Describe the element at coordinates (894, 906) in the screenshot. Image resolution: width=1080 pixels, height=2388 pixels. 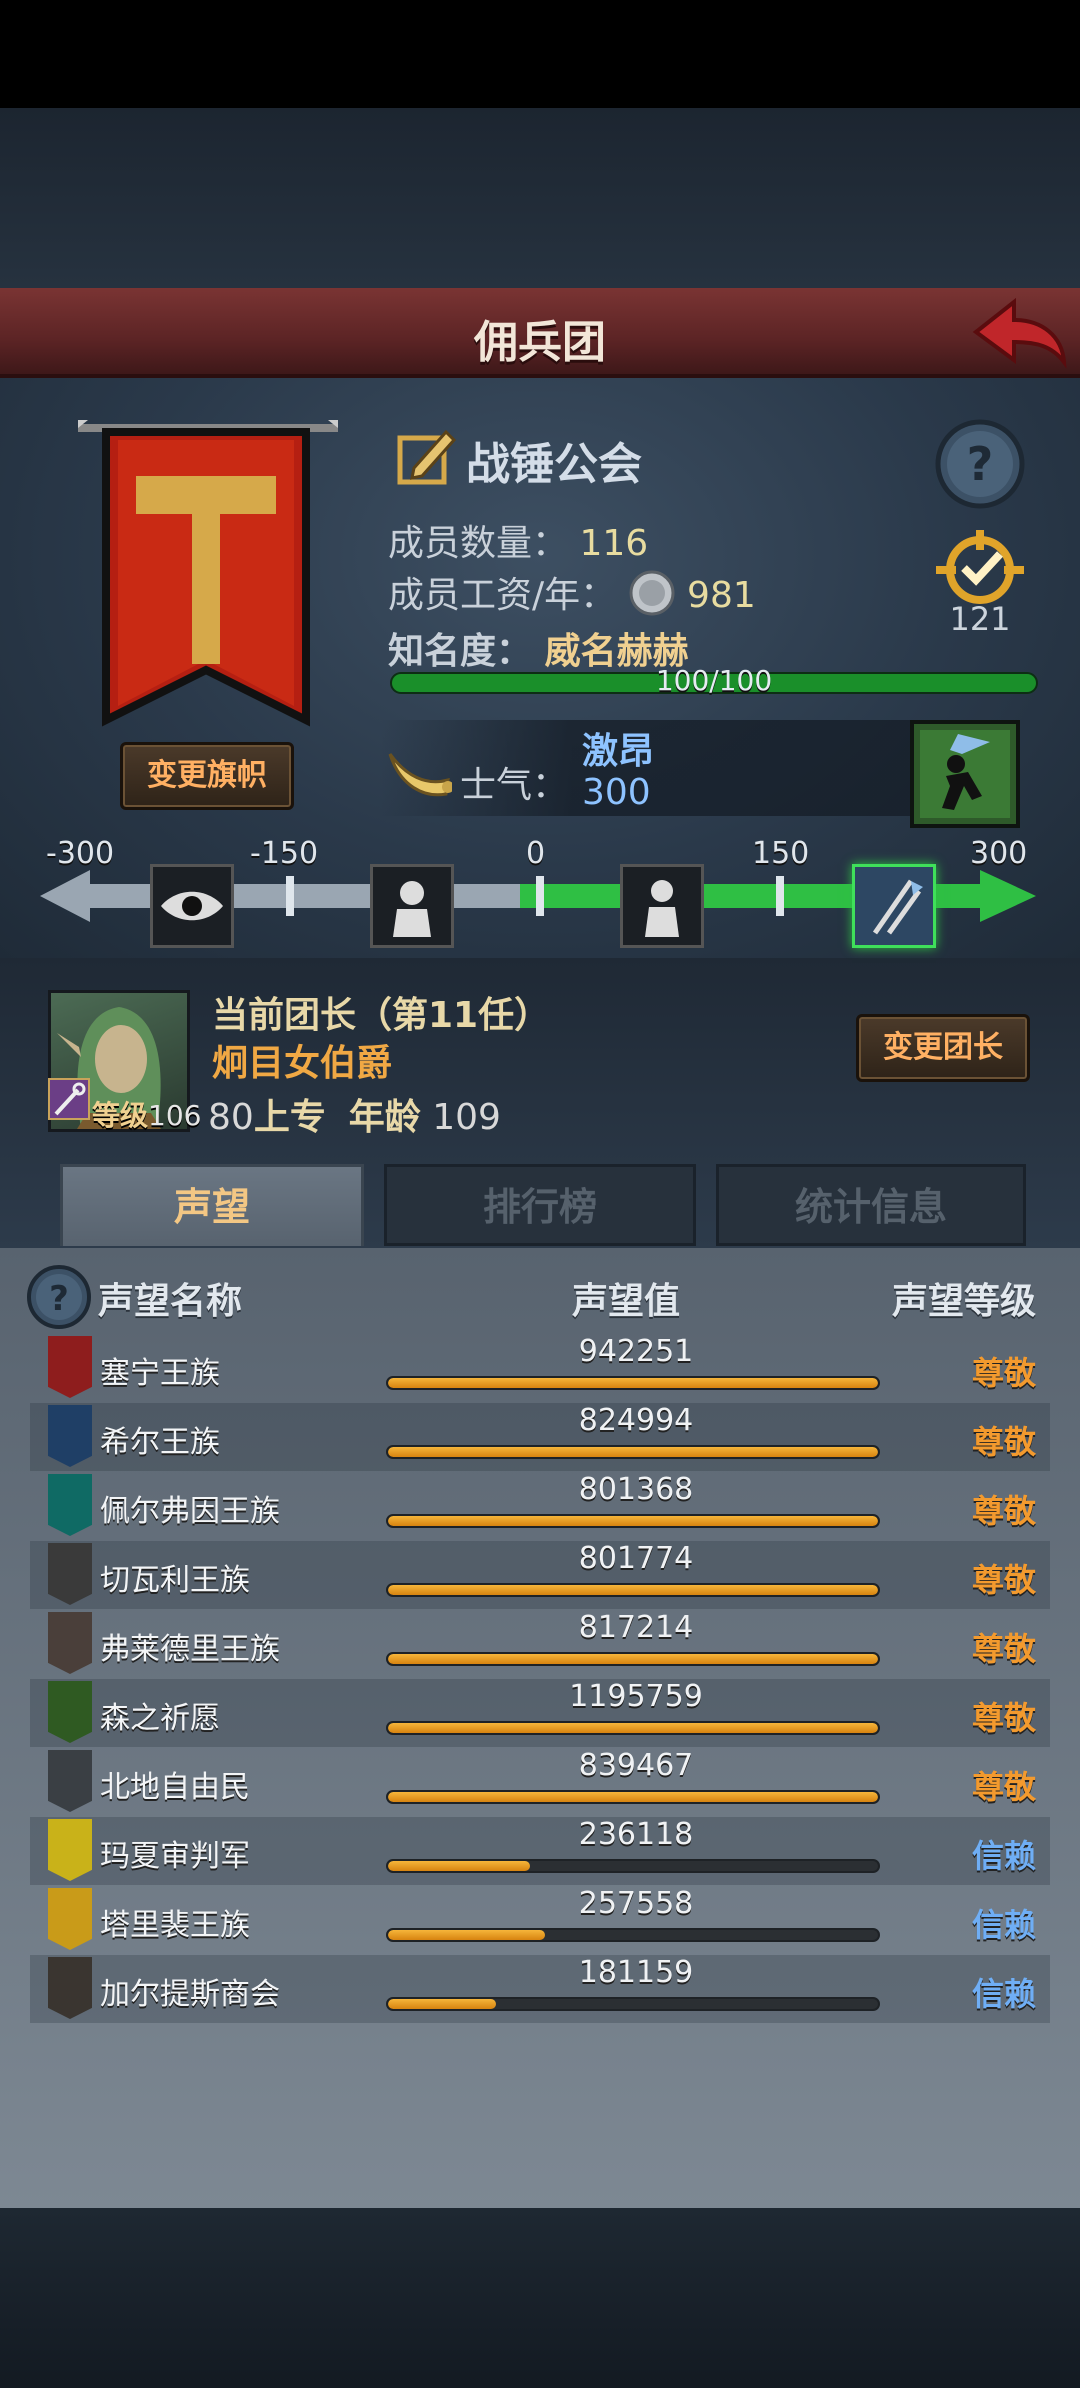
I see `morale-stage-rally-icon` at that location.